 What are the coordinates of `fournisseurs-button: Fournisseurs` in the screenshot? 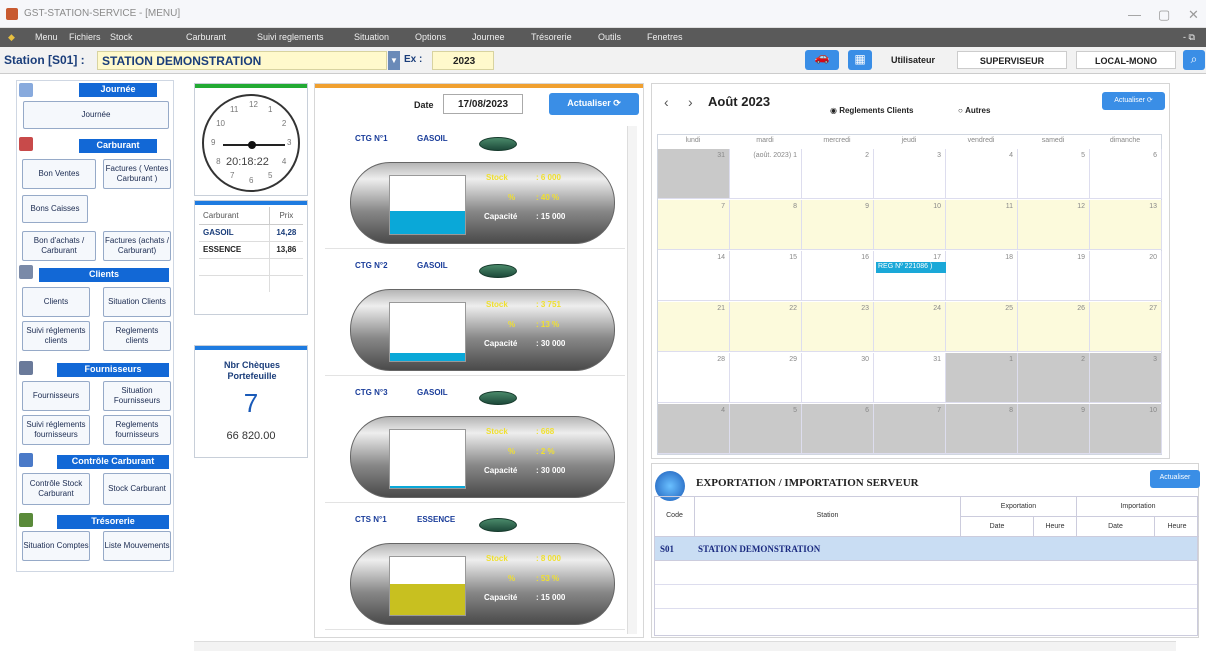 It's located at (56, 396).